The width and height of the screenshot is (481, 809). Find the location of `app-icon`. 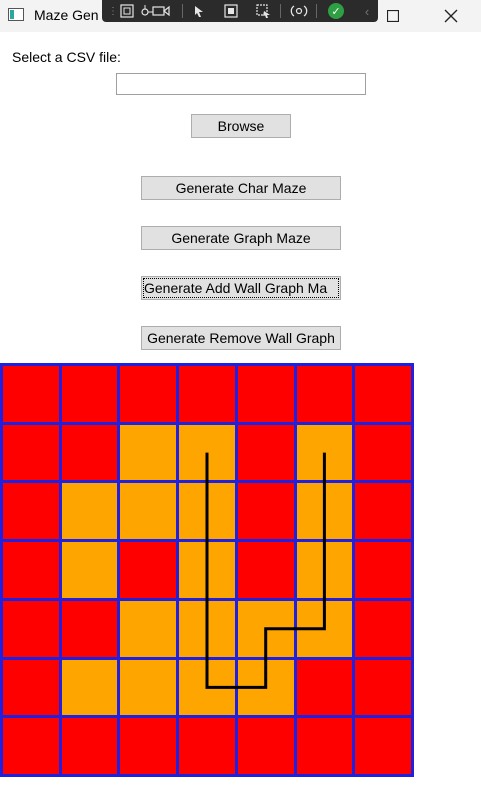

app-icon is located at coordinates (16, 14).